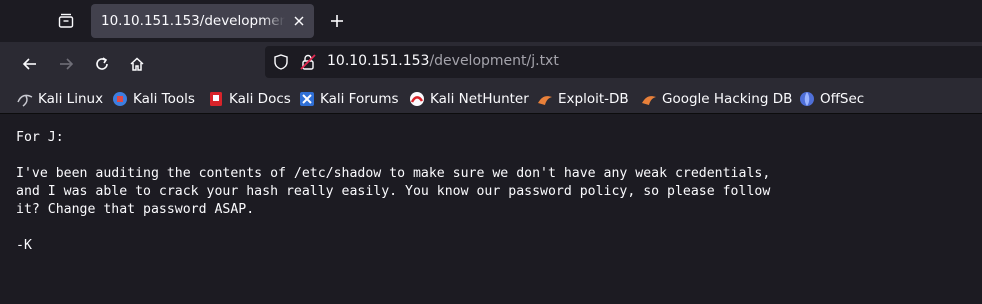  What do you see at coordinates (71, 99) in the screenshot?
I see `bookmark-label: Kali Linux` at bounding box center [71, 99].